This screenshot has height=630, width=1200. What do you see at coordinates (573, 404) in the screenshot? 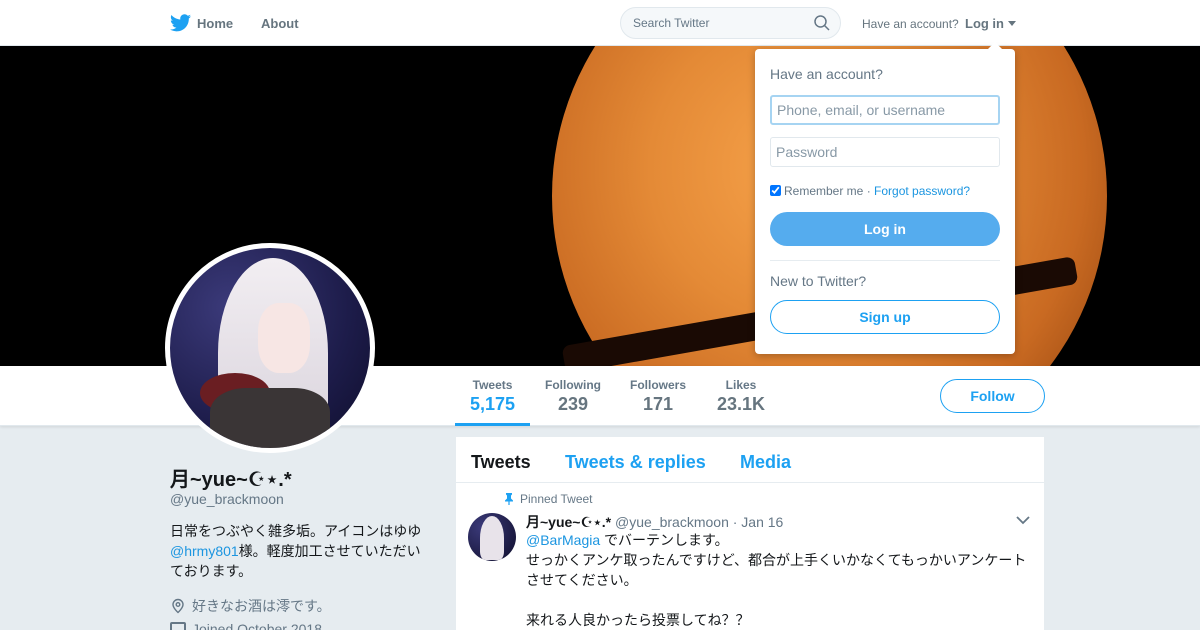
I see `stat-value: 239` at bounding box center [573, 404].